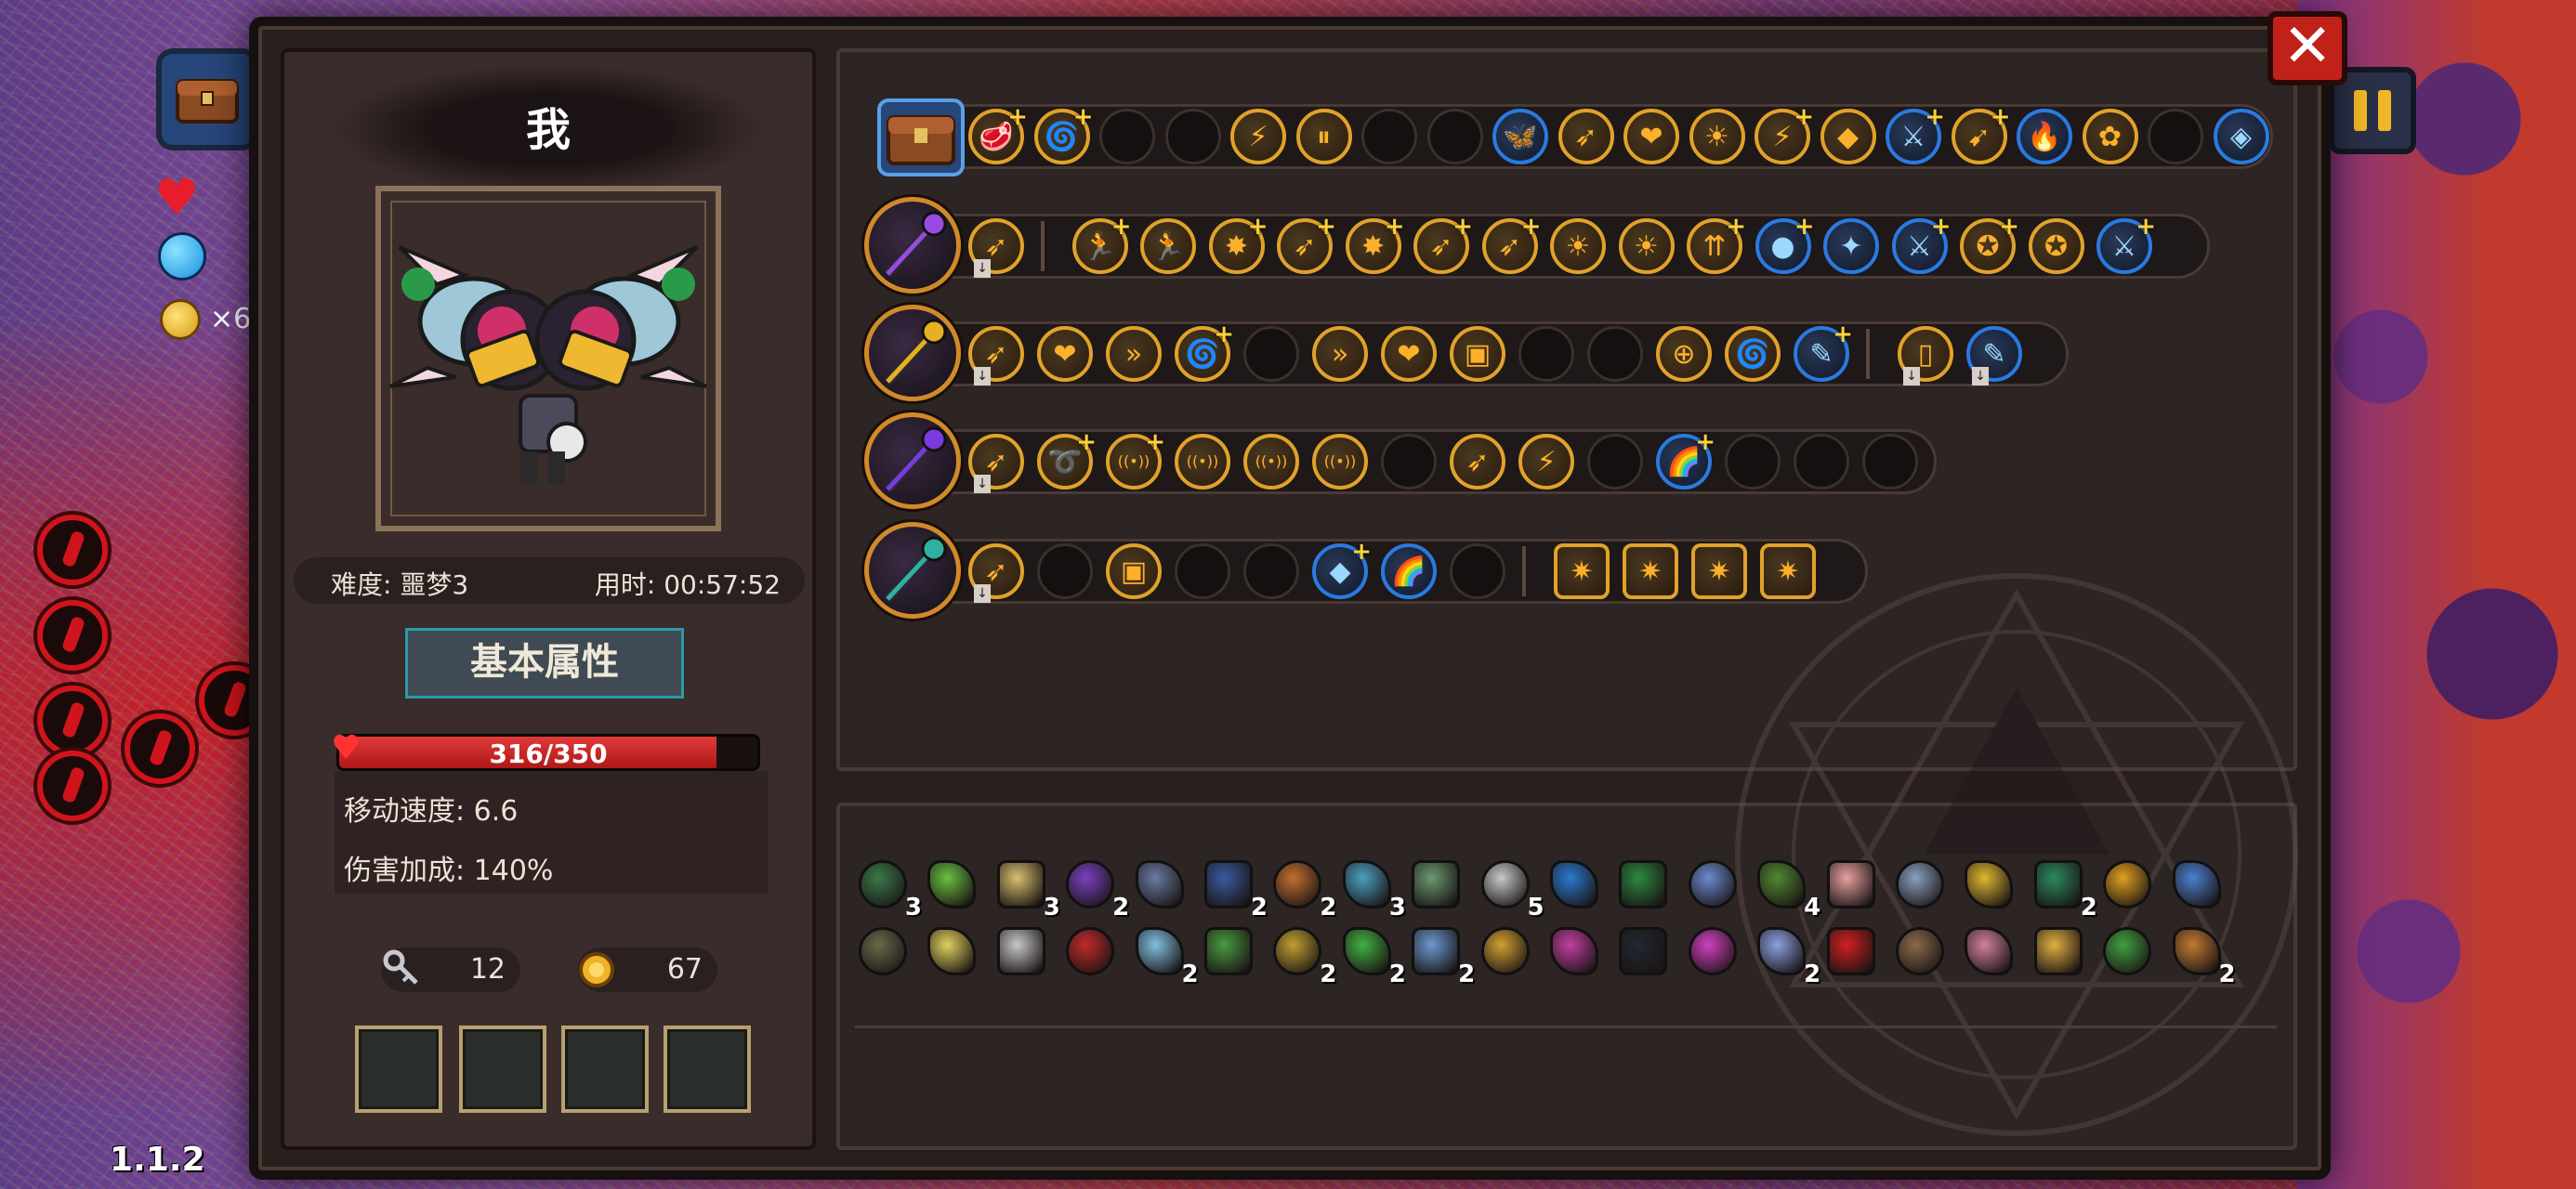 The image size is (2576, 1189). Describe the element at coordinates (2307, 48) in the screenshot. I see `close-button: ✕` at that location.